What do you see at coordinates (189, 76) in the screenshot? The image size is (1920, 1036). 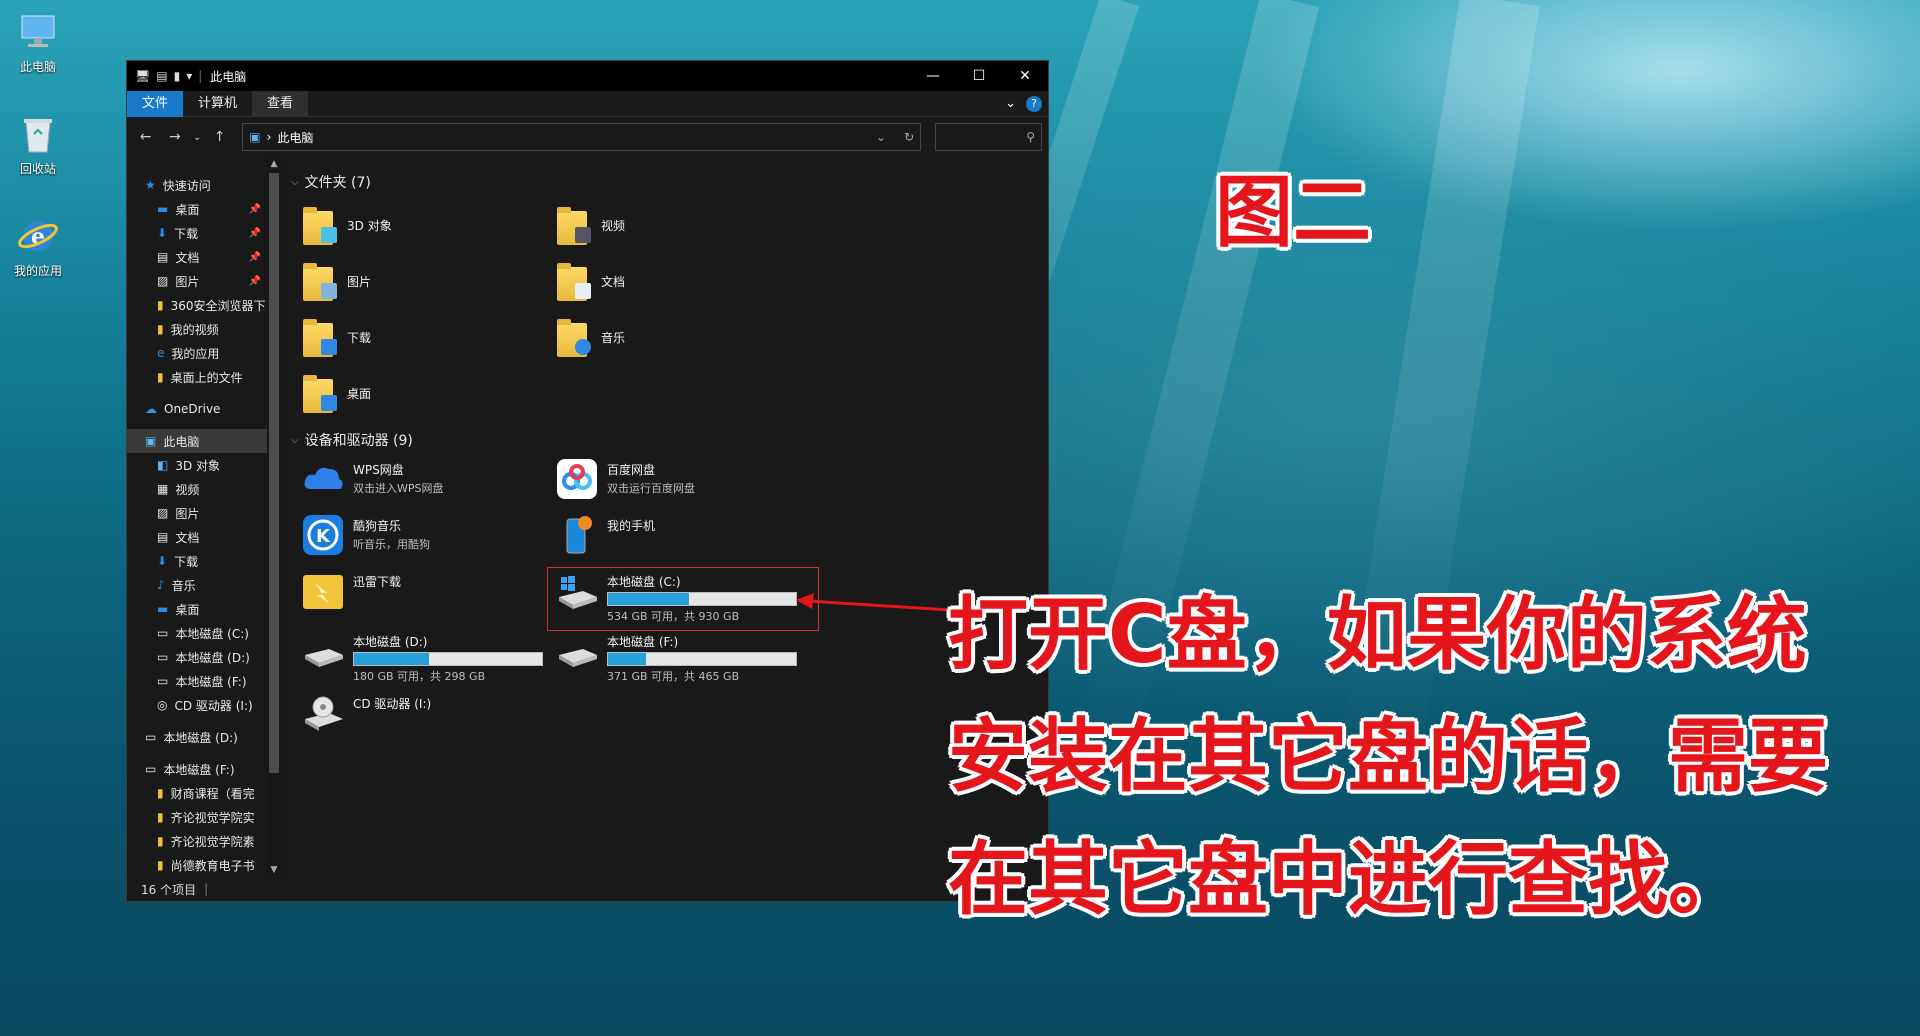 I see `customize-dropdown-icon: ▾` at bounding box center [189, 76].